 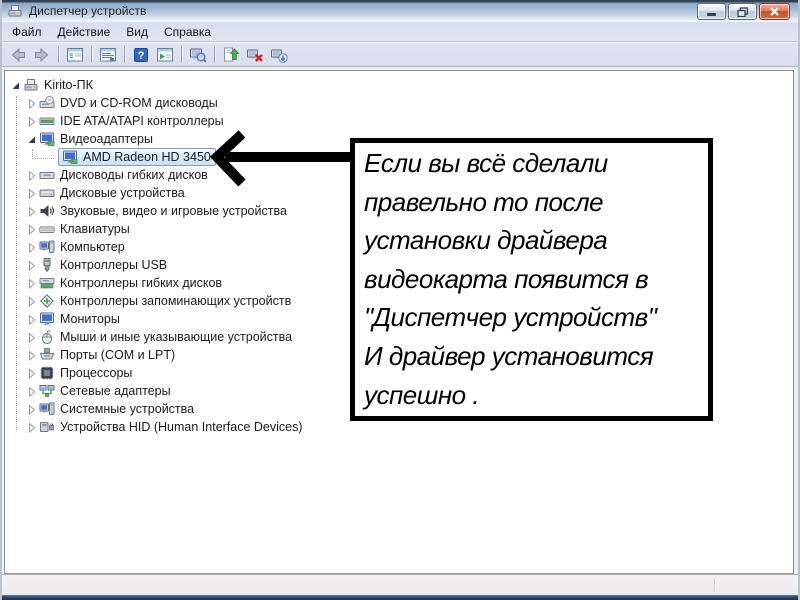 I want to click on mouse-icon, so click(x=47, y=337).